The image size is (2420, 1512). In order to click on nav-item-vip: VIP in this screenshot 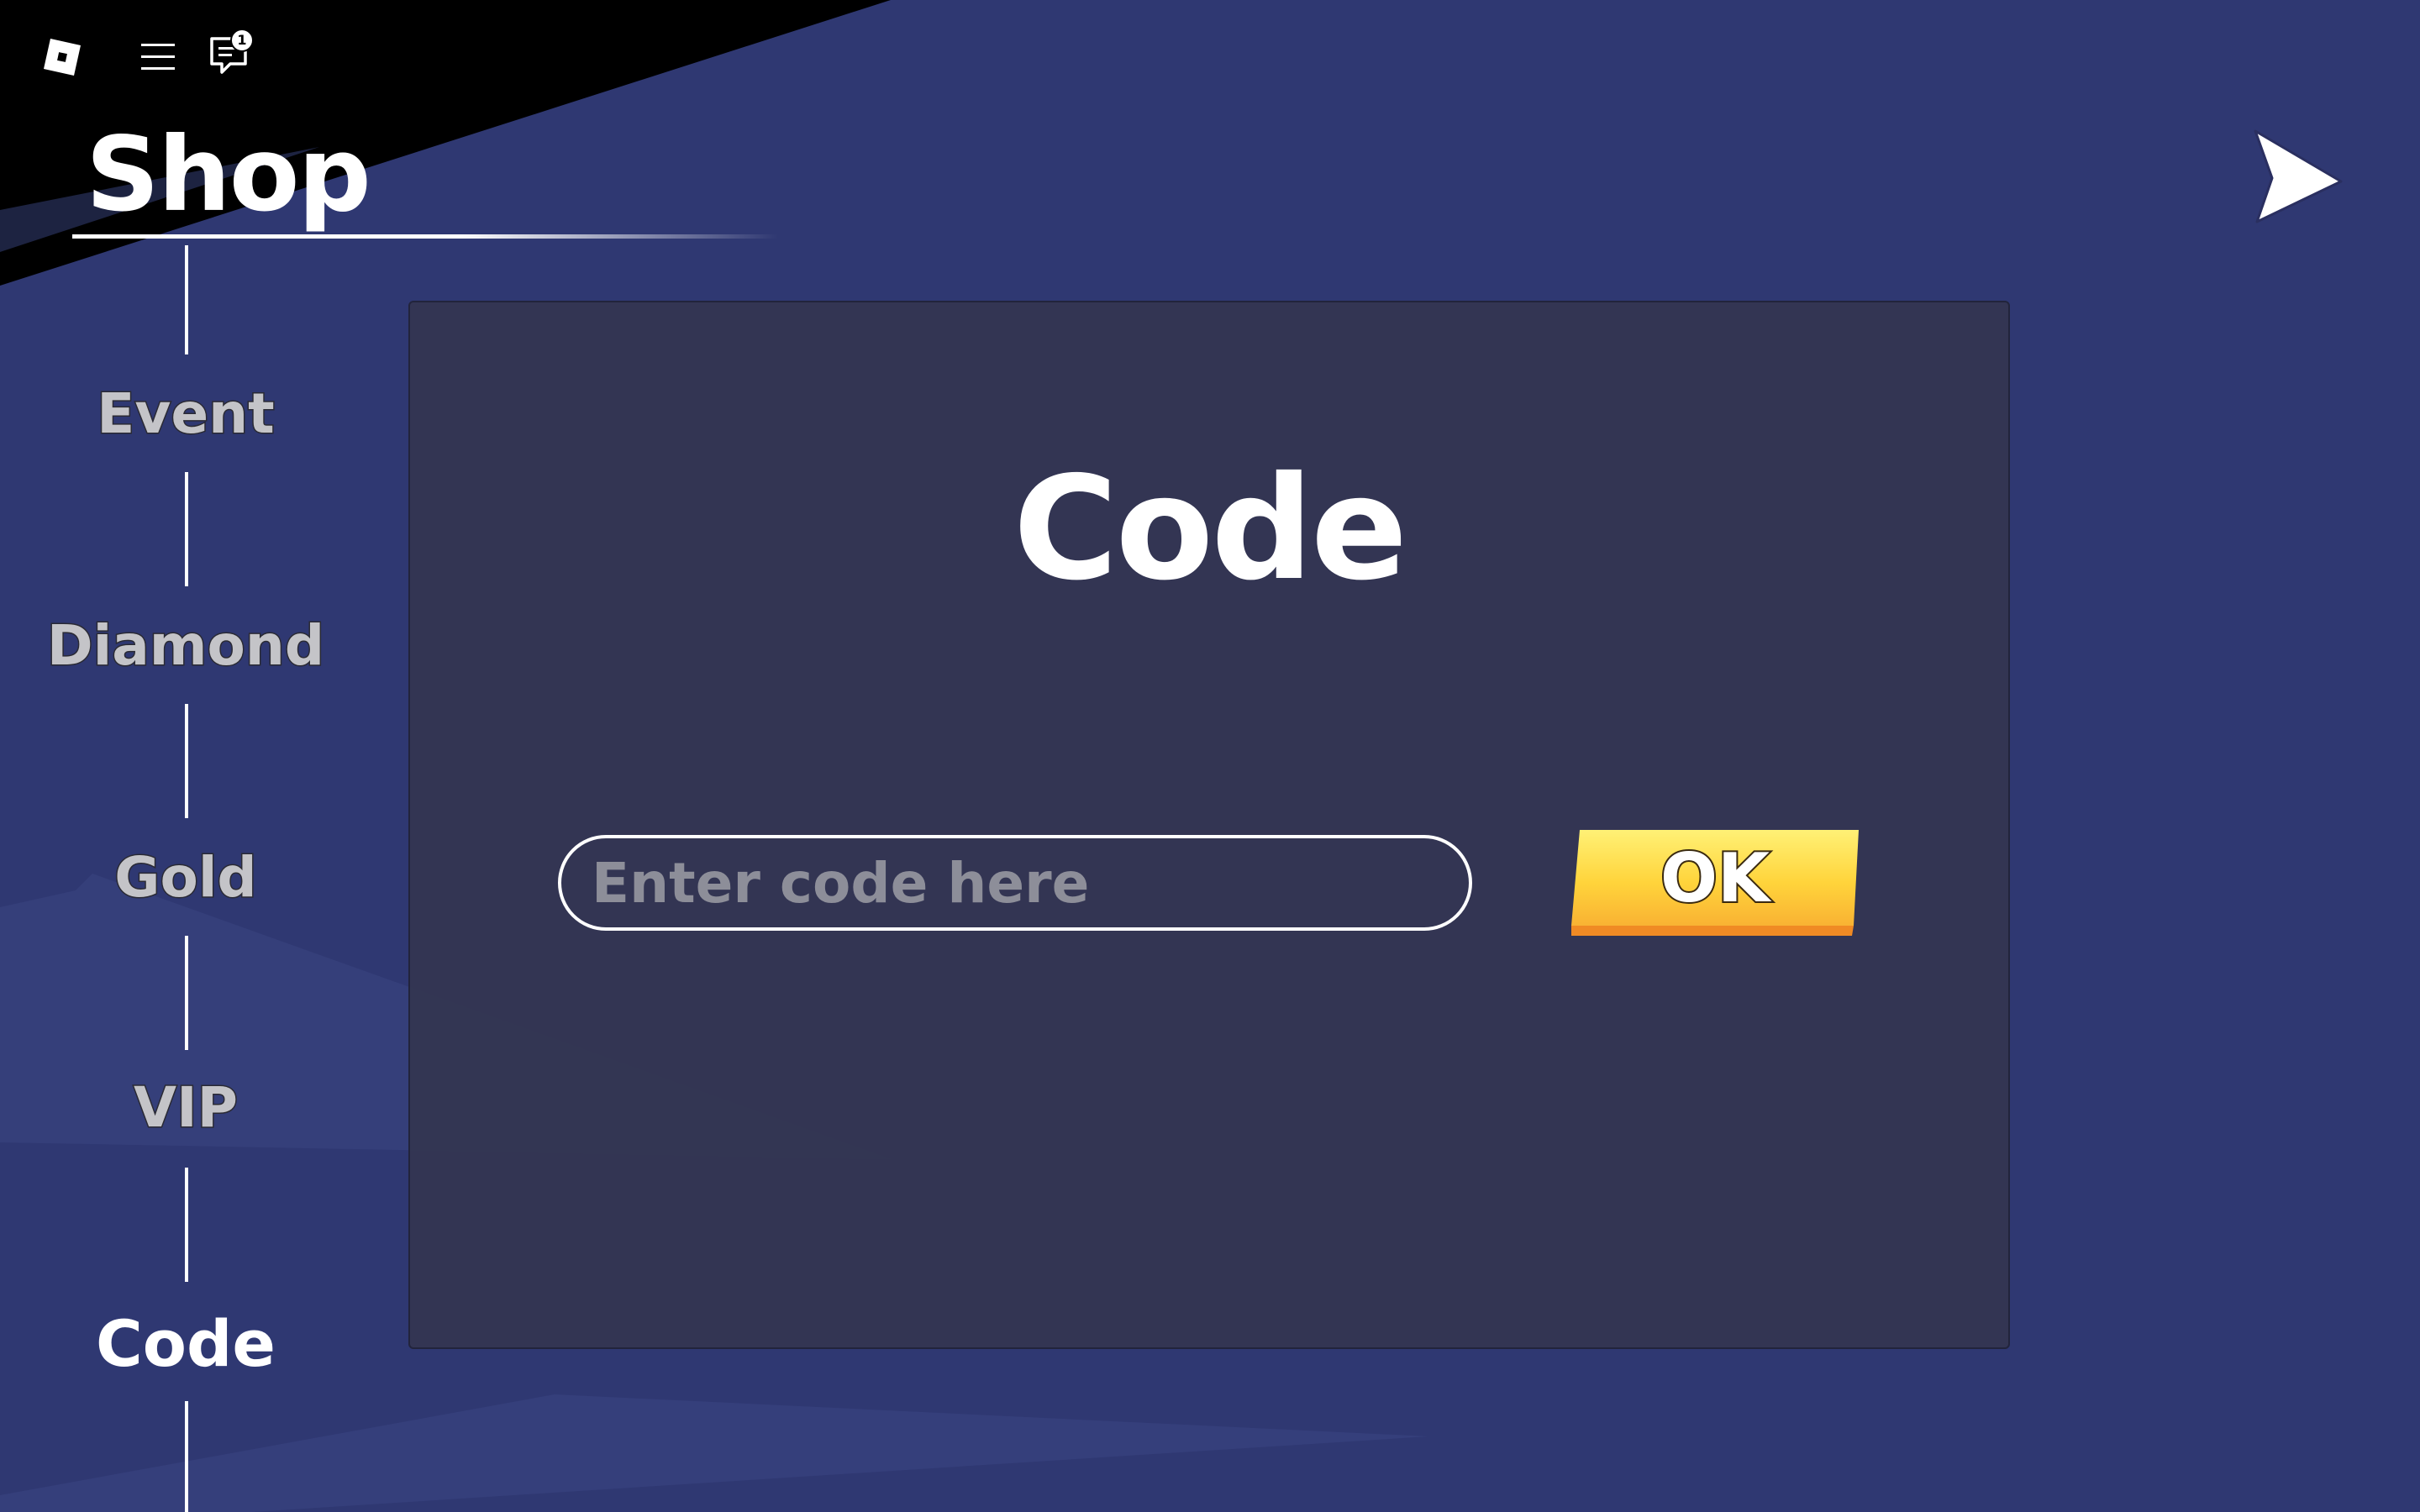, I will do `click(185, 1108)`.